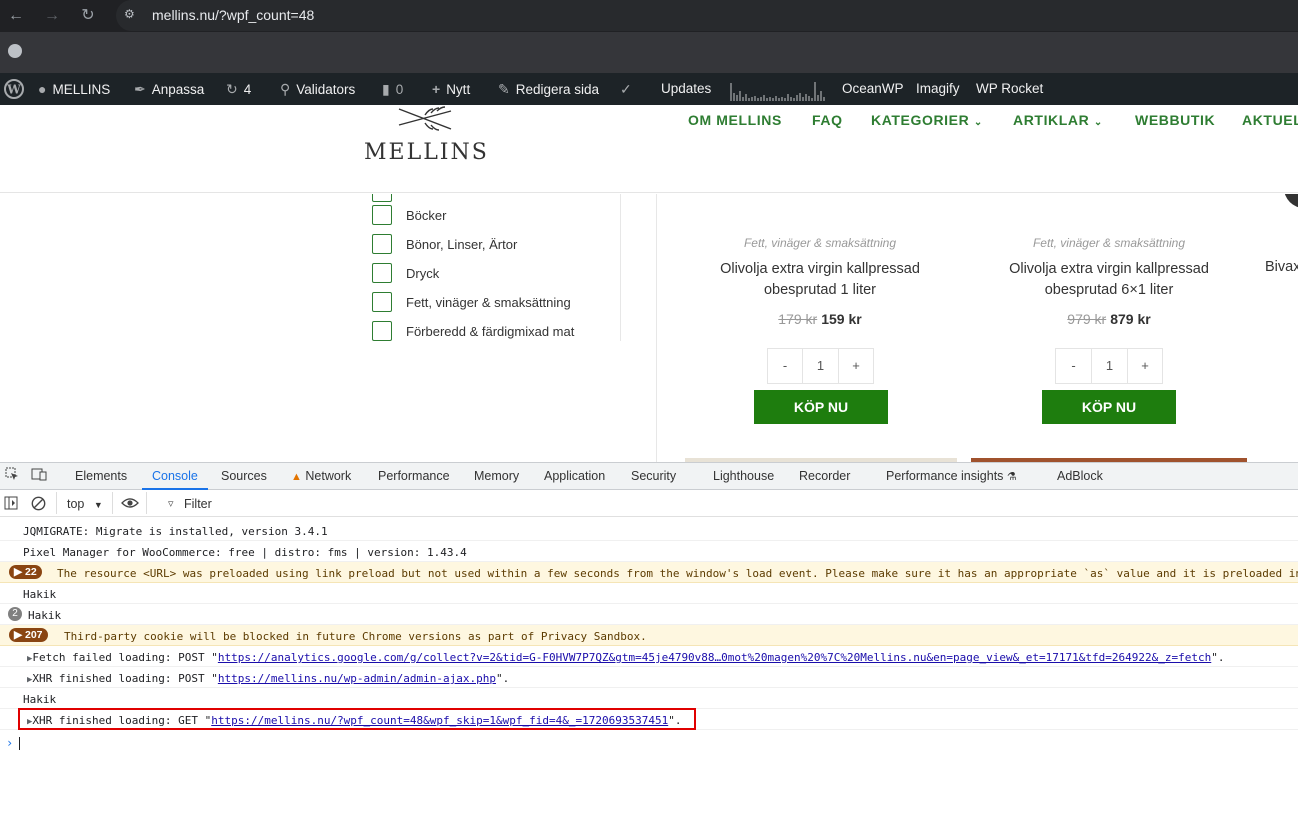  What do you see at coordinates (827, 120) in the screenshot?
I see `menu-faq: FAQ` at bounding box center [827, 120].